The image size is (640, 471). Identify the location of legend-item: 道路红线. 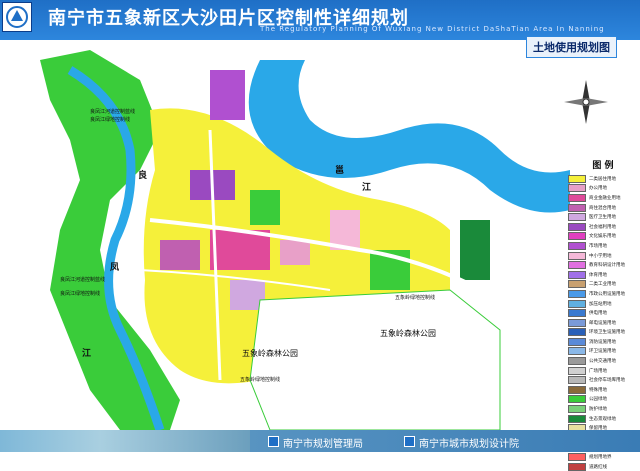
(603, 466).